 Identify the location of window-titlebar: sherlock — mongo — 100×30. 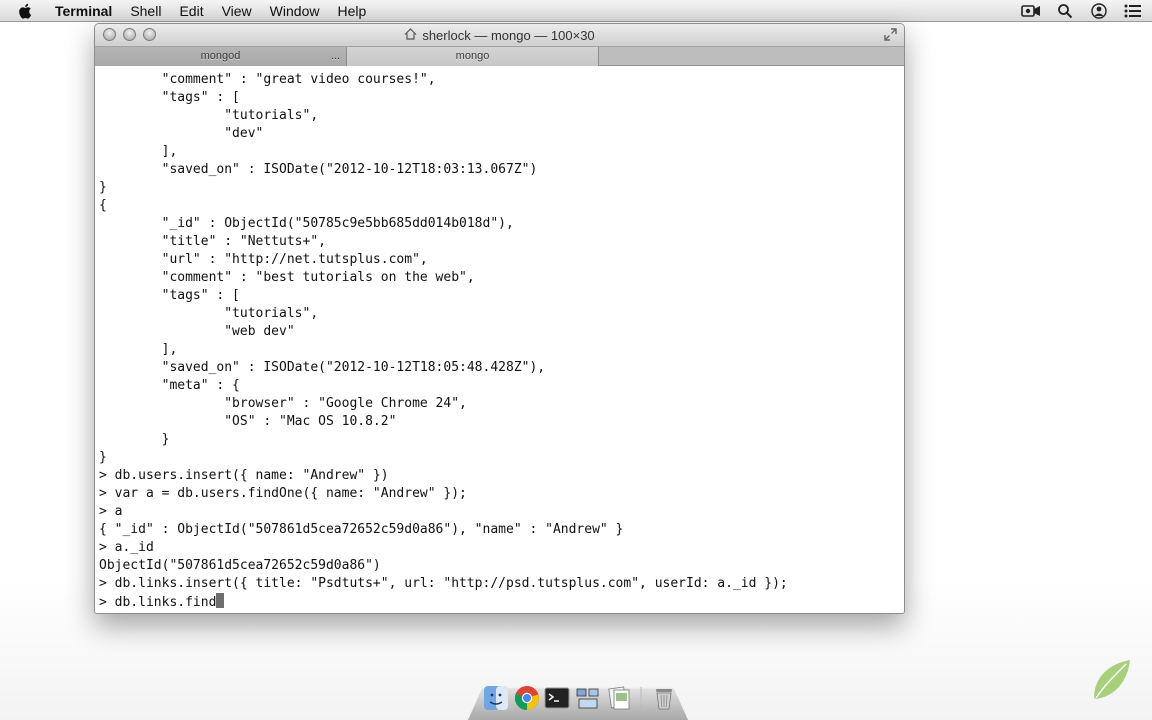
(499, 35).